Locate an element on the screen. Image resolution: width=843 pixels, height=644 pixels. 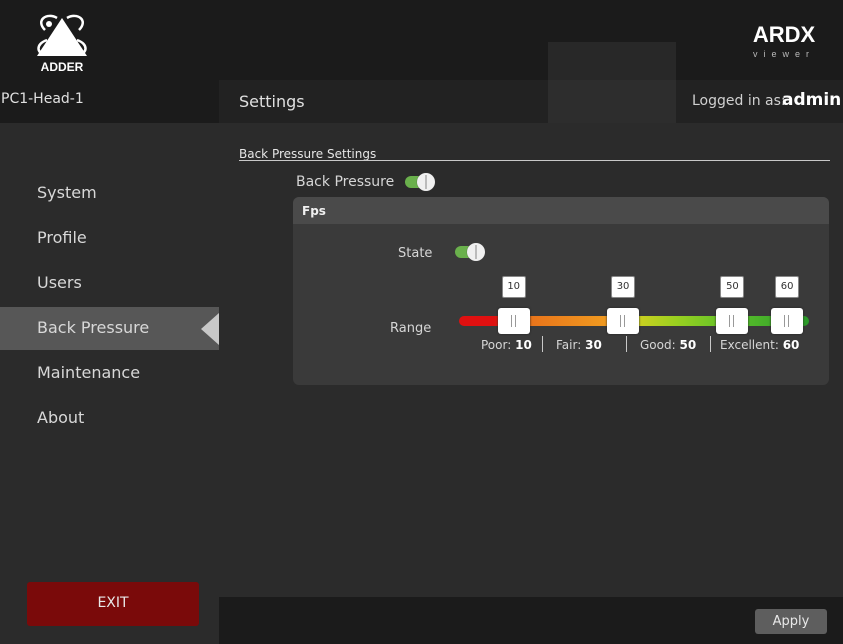
legend-poor: Poor: 10 is located at coordinates (506, 345).